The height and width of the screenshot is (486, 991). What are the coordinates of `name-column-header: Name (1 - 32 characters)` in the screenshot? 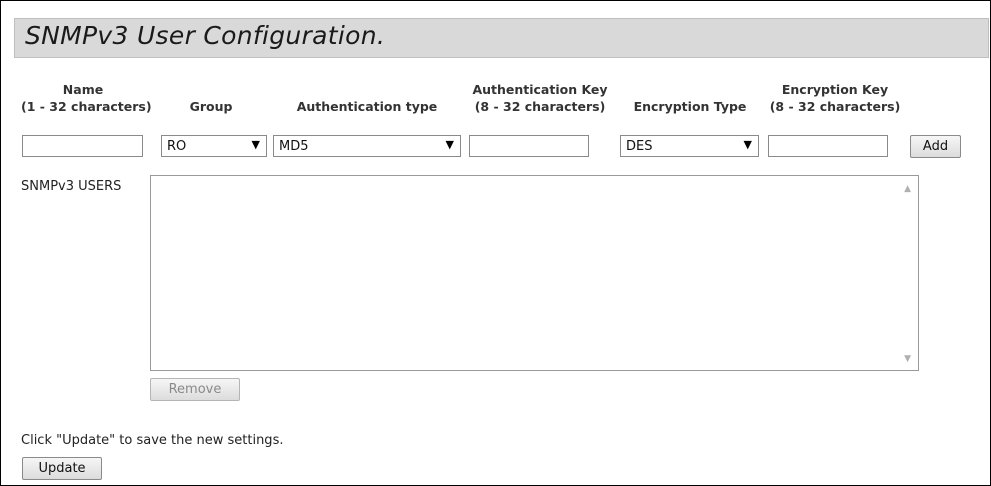 It's located at (86, 98).